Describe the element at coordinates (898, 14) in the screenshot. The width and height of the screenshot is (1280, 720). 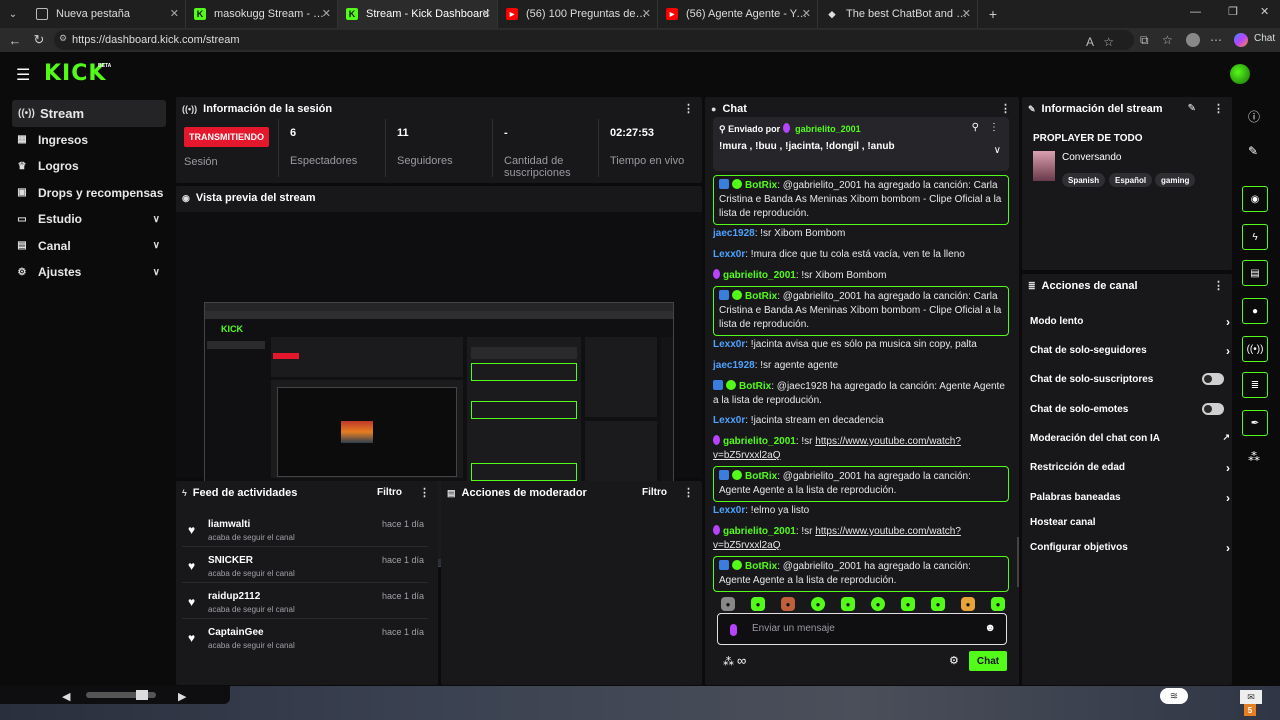
I see `browser-tab-chatbot: ◆ The best ChatBot and Widgets for ✕` at that location.